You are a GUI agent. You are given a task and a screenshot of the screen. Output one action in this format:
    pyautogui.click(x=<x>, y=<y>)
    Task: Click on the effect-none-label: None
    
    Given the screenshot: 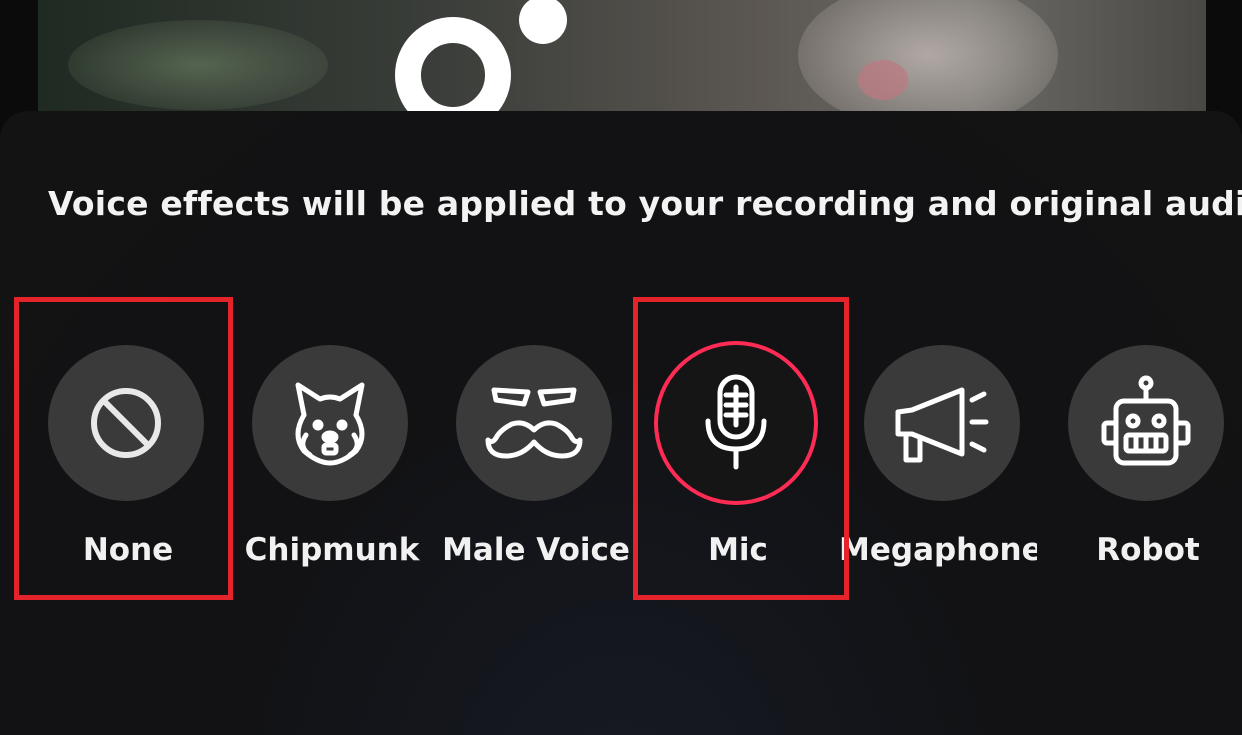 What is the action you would take?
    pyautogui.click(x=128, y=550)
    